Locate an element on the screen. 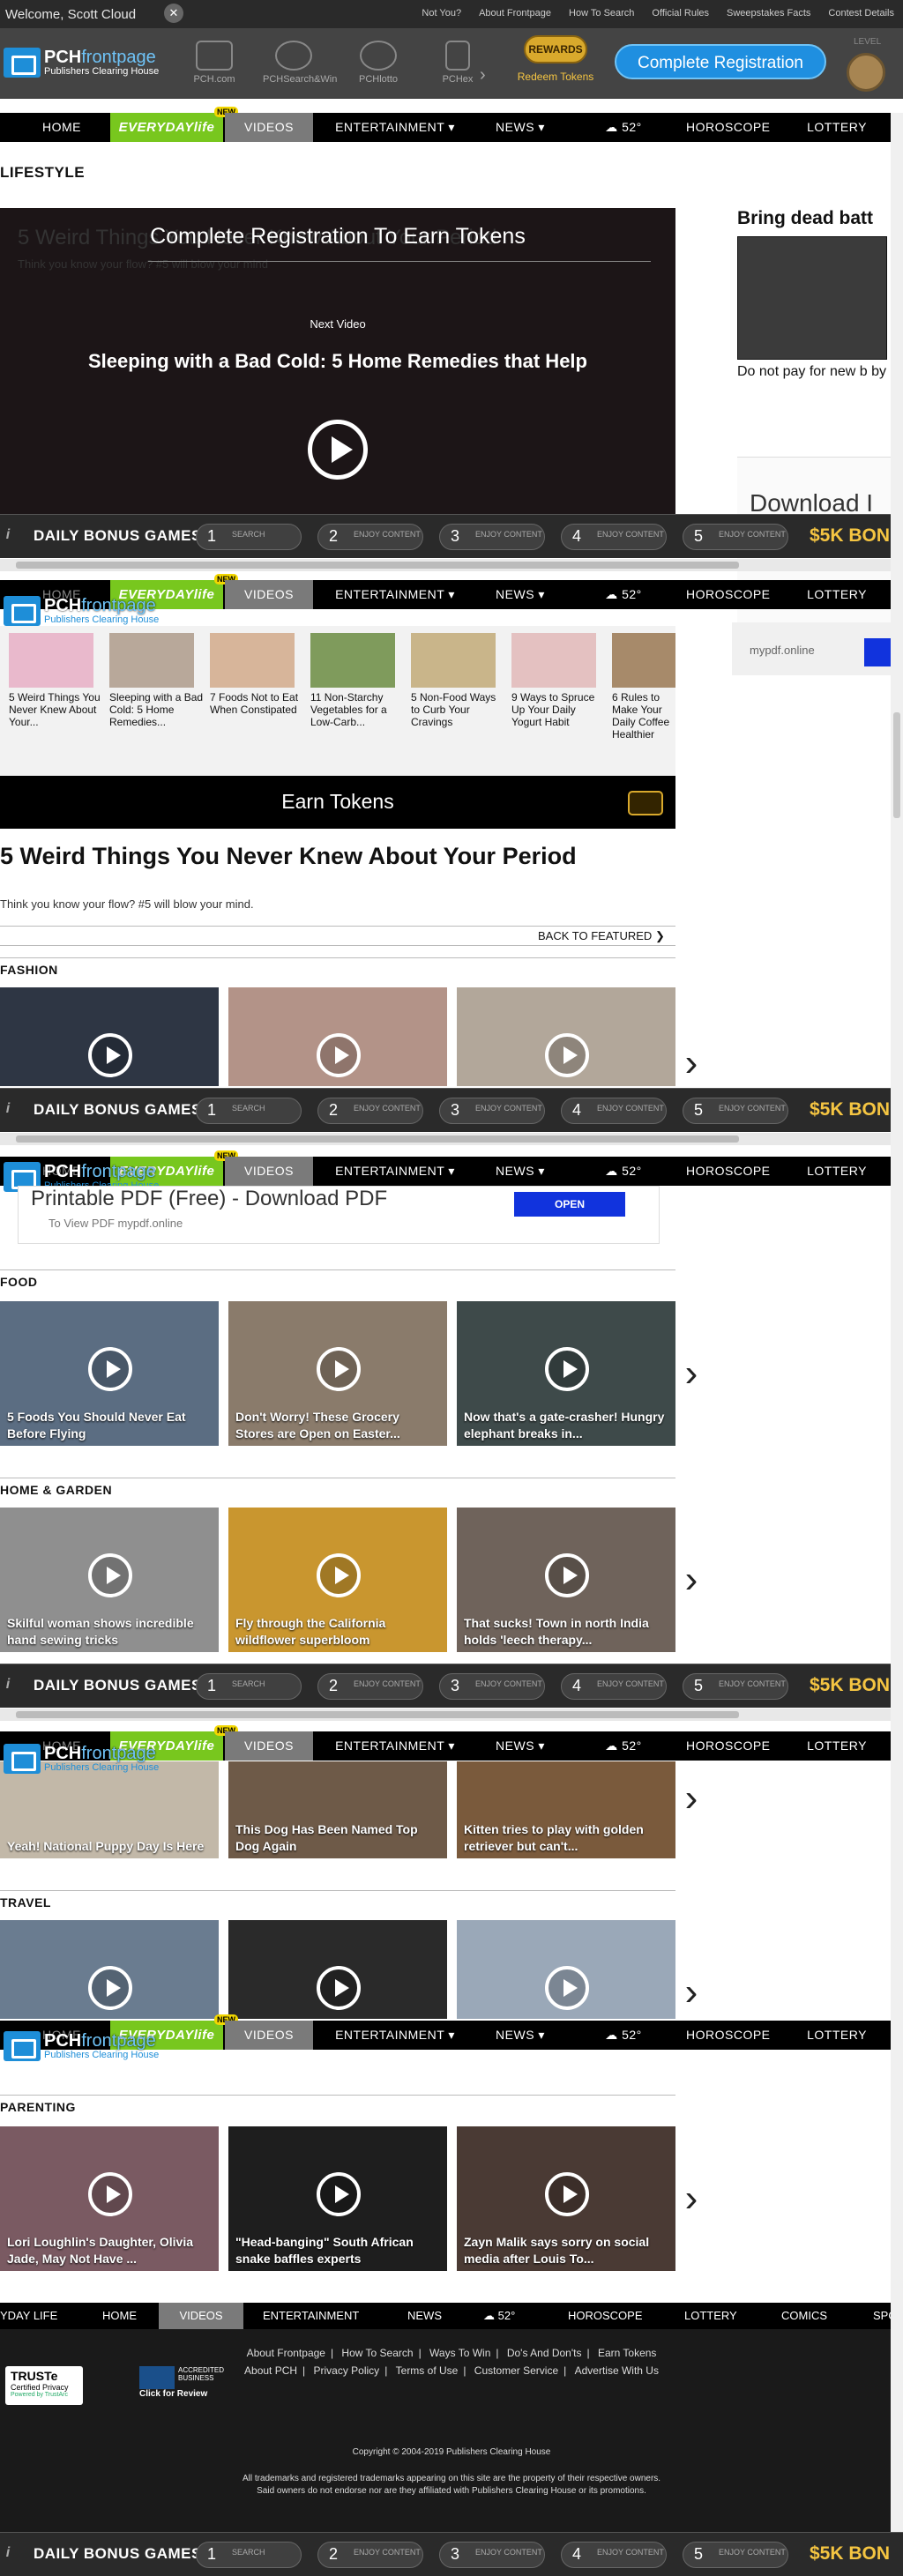  top-link-sweepstakes: Sweepstakes Facts is located at coordinates (768, 13).